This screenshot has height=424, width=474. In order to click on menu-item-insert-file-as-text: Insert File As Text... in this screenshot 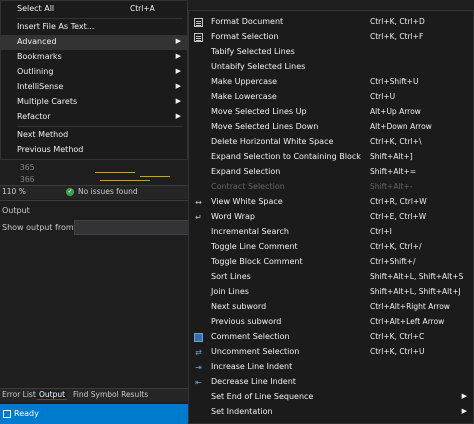, I will do `click(94, 27)`.